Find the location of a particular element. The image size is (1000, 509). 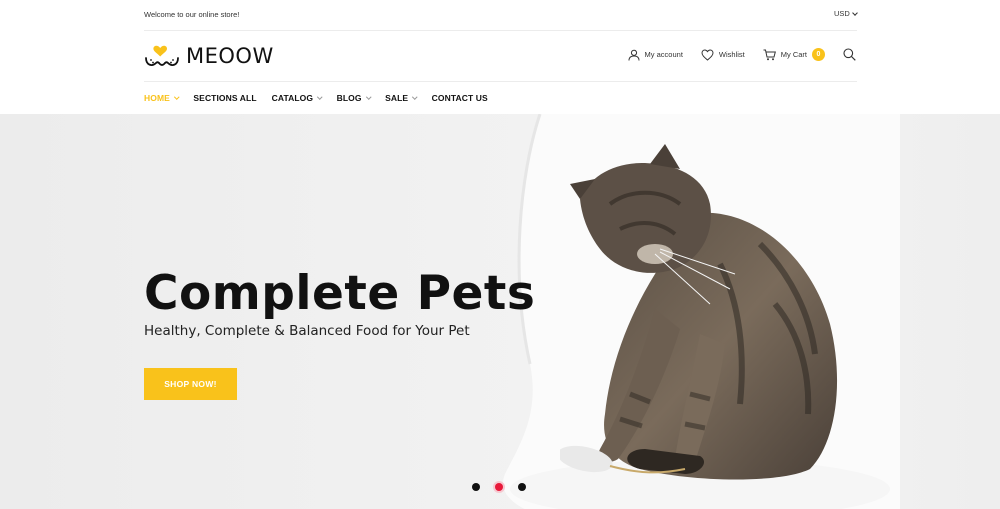

my-account-link: My account is located at coordinates (655, 55).